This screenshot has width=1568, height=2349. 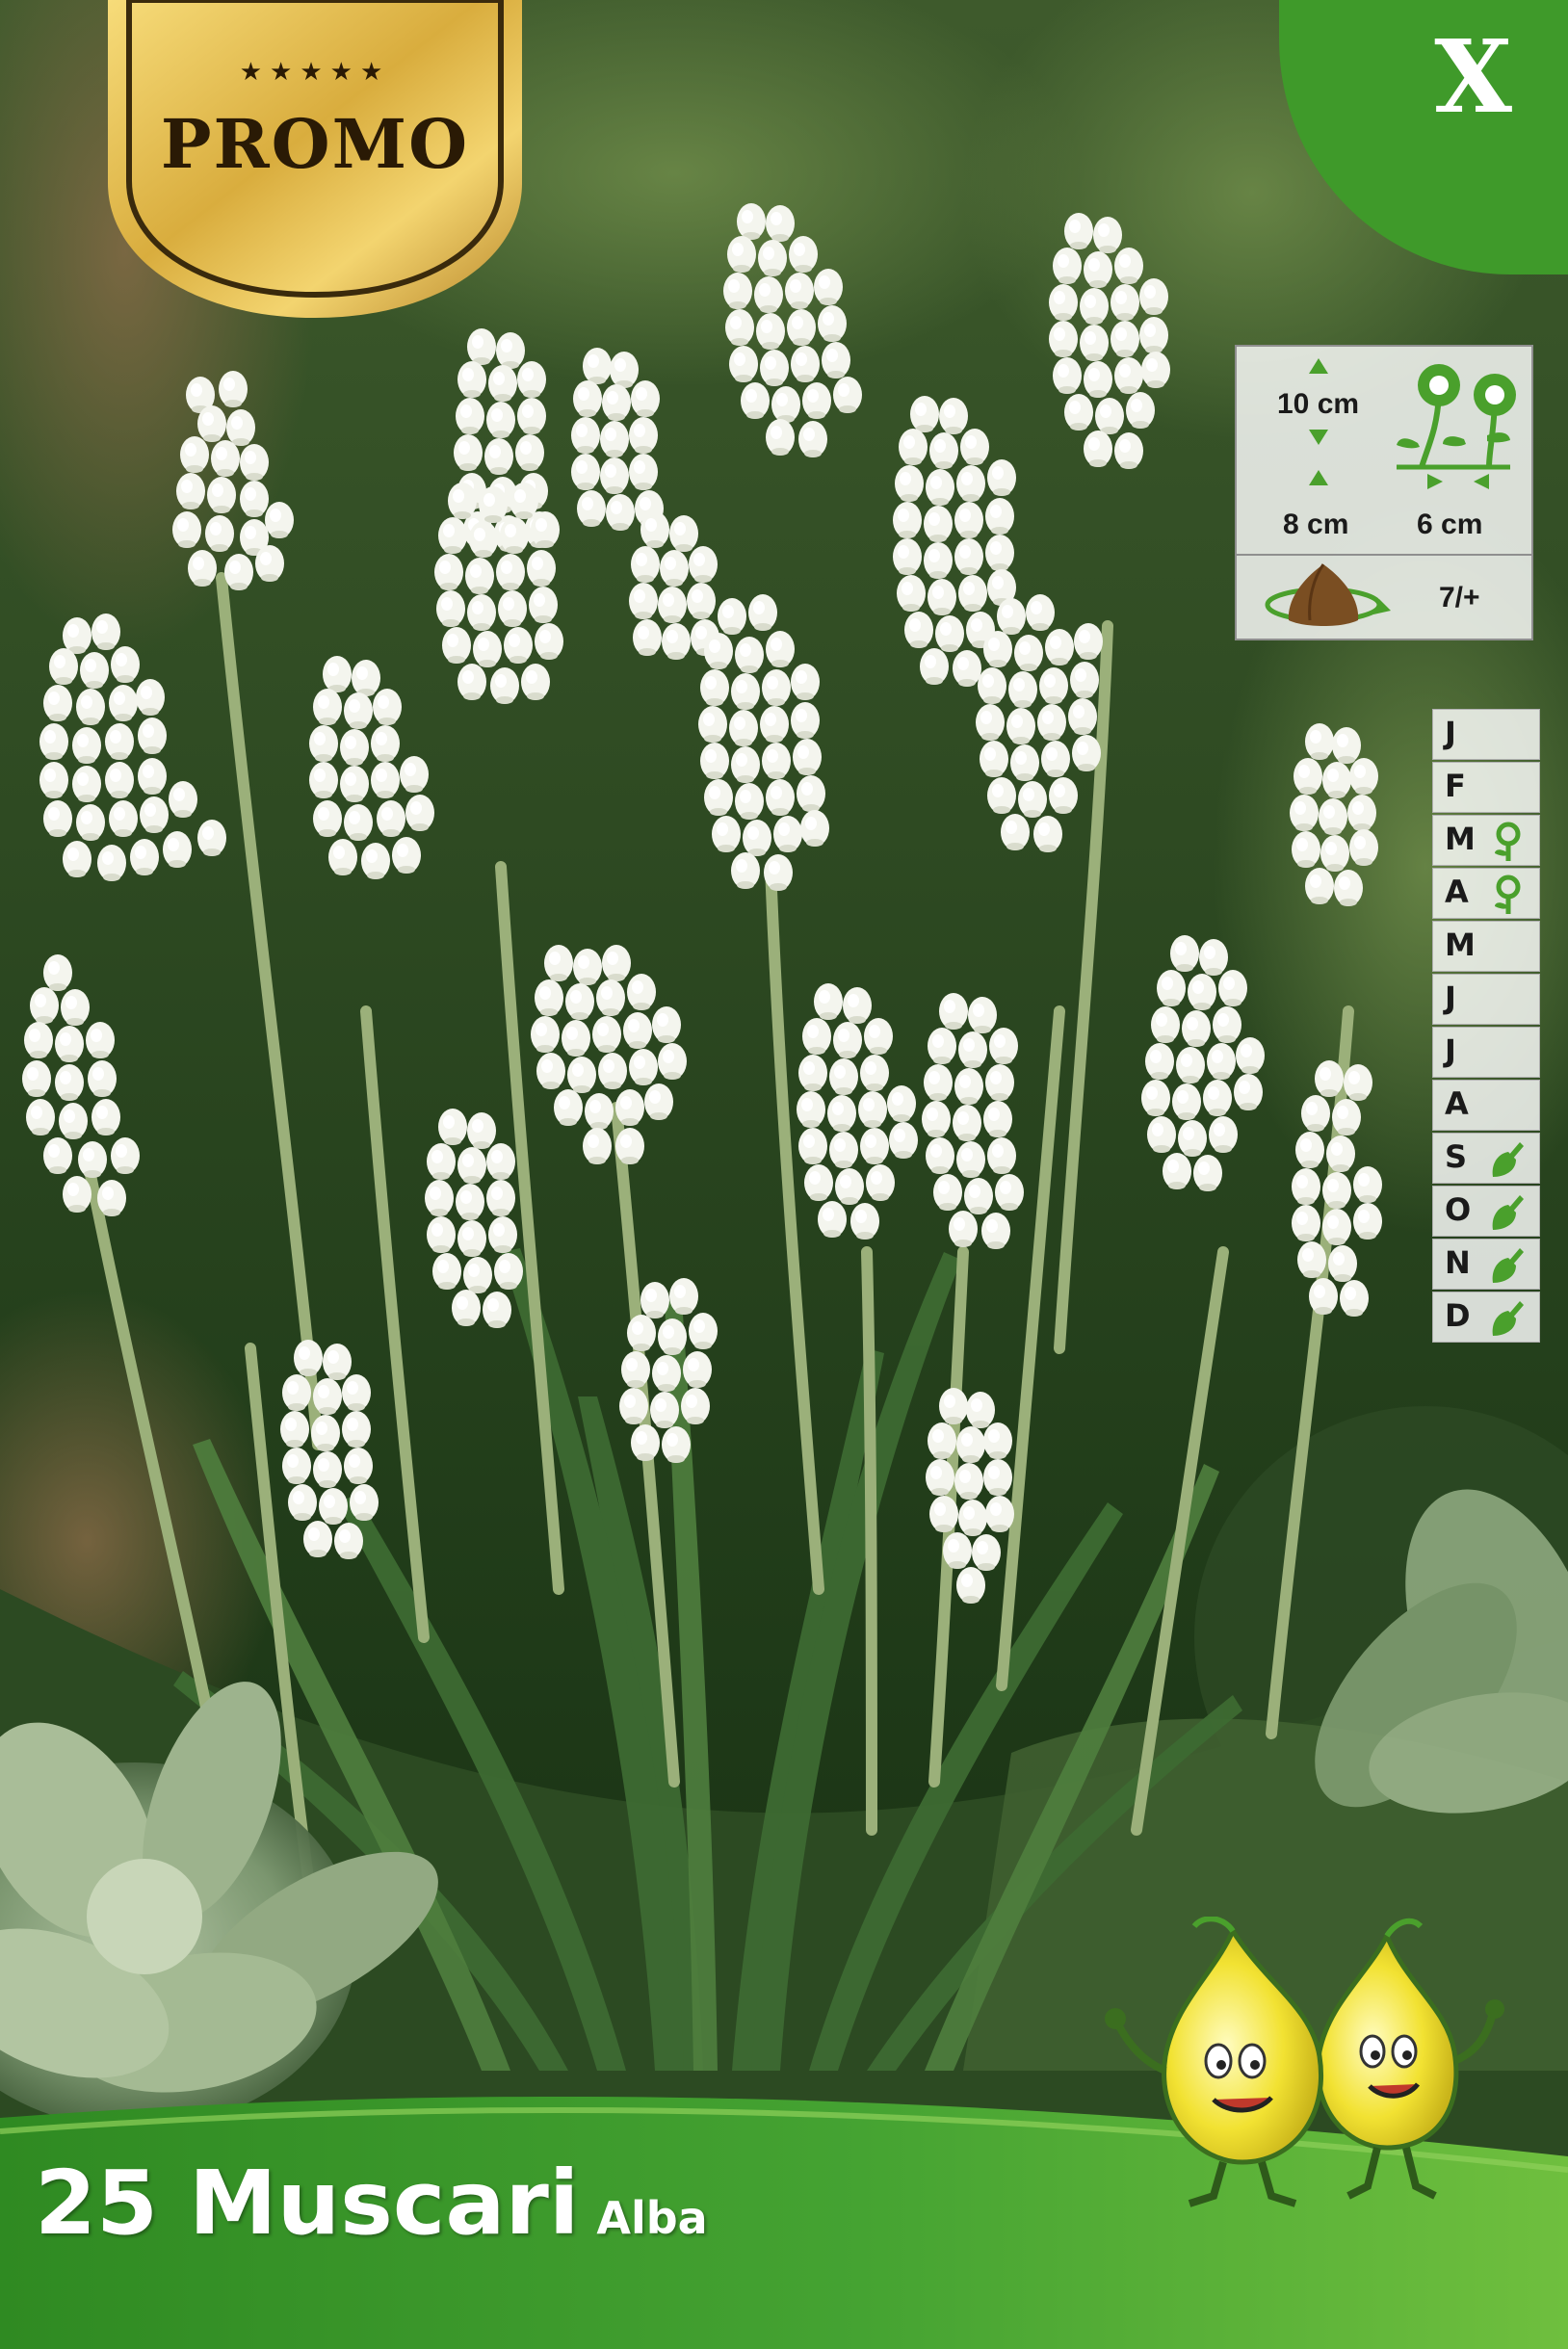 What do you see at coordinates (1450, 524) in the screenshot?
I see `spacing-label: 6 cm` at bounding box center [1450, 524].